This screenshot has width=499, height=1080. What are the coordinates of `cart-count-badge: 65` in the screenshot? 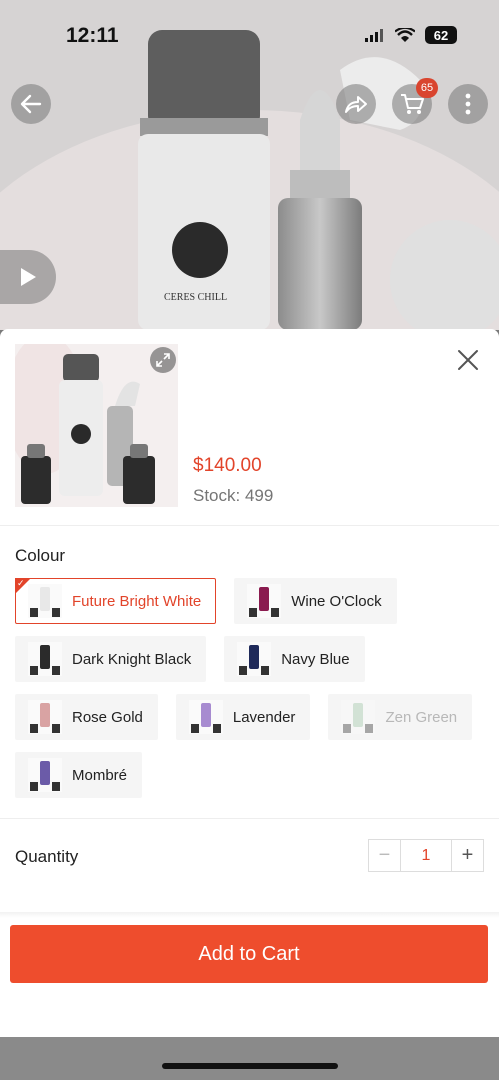 It's located at (427, 88).